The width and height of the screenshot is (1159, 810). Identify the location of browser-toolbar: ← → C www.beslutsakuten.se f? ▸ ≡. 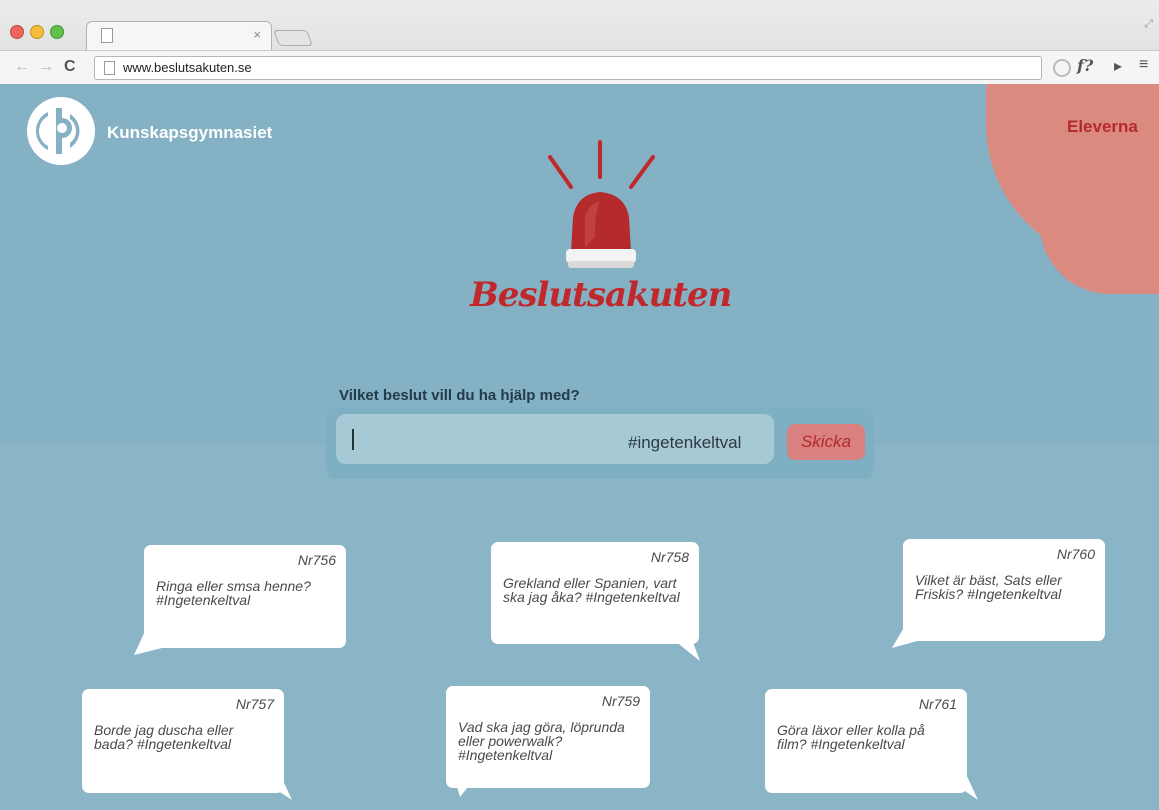
(579, 67).